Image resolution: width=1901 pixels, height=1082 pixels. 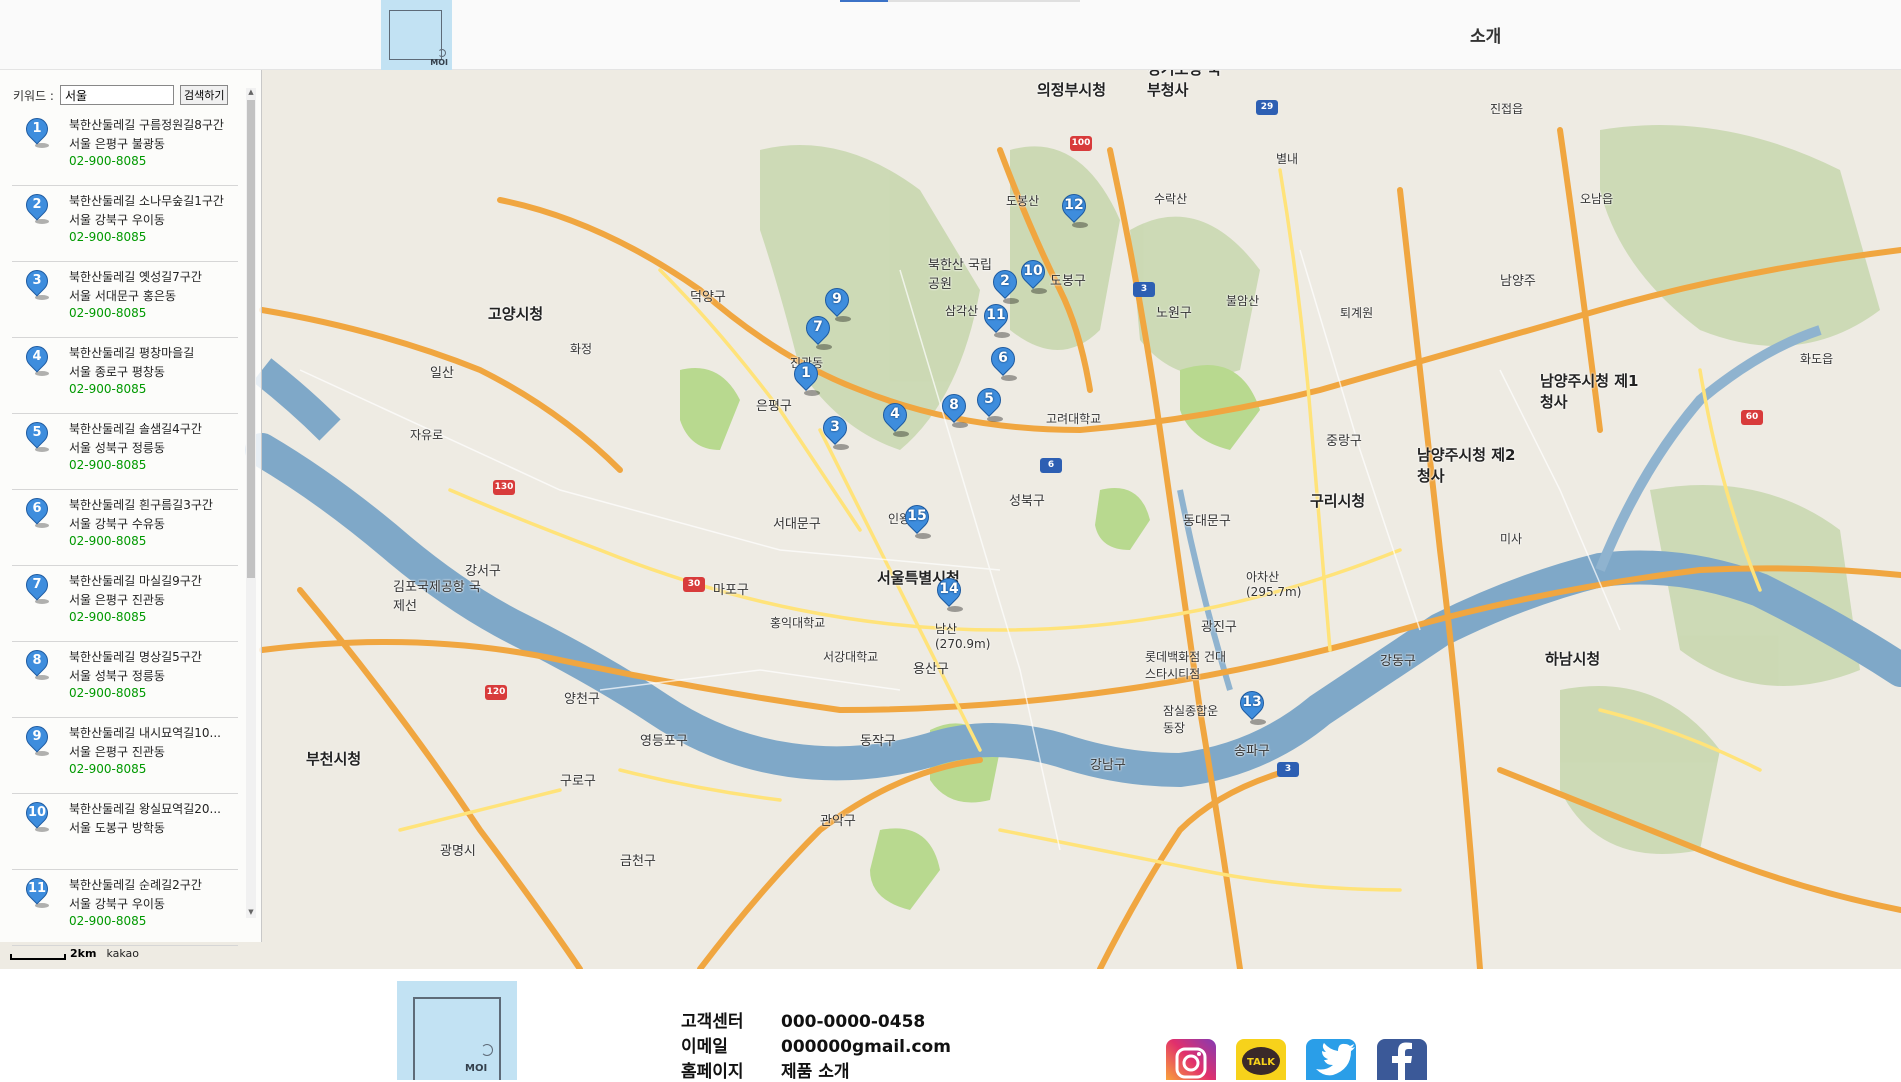 What do you see at coordinates (117, 752) in the screenshot?
I see `place-address: 서울 은평구 진관동` at bounding box center [117, 752].